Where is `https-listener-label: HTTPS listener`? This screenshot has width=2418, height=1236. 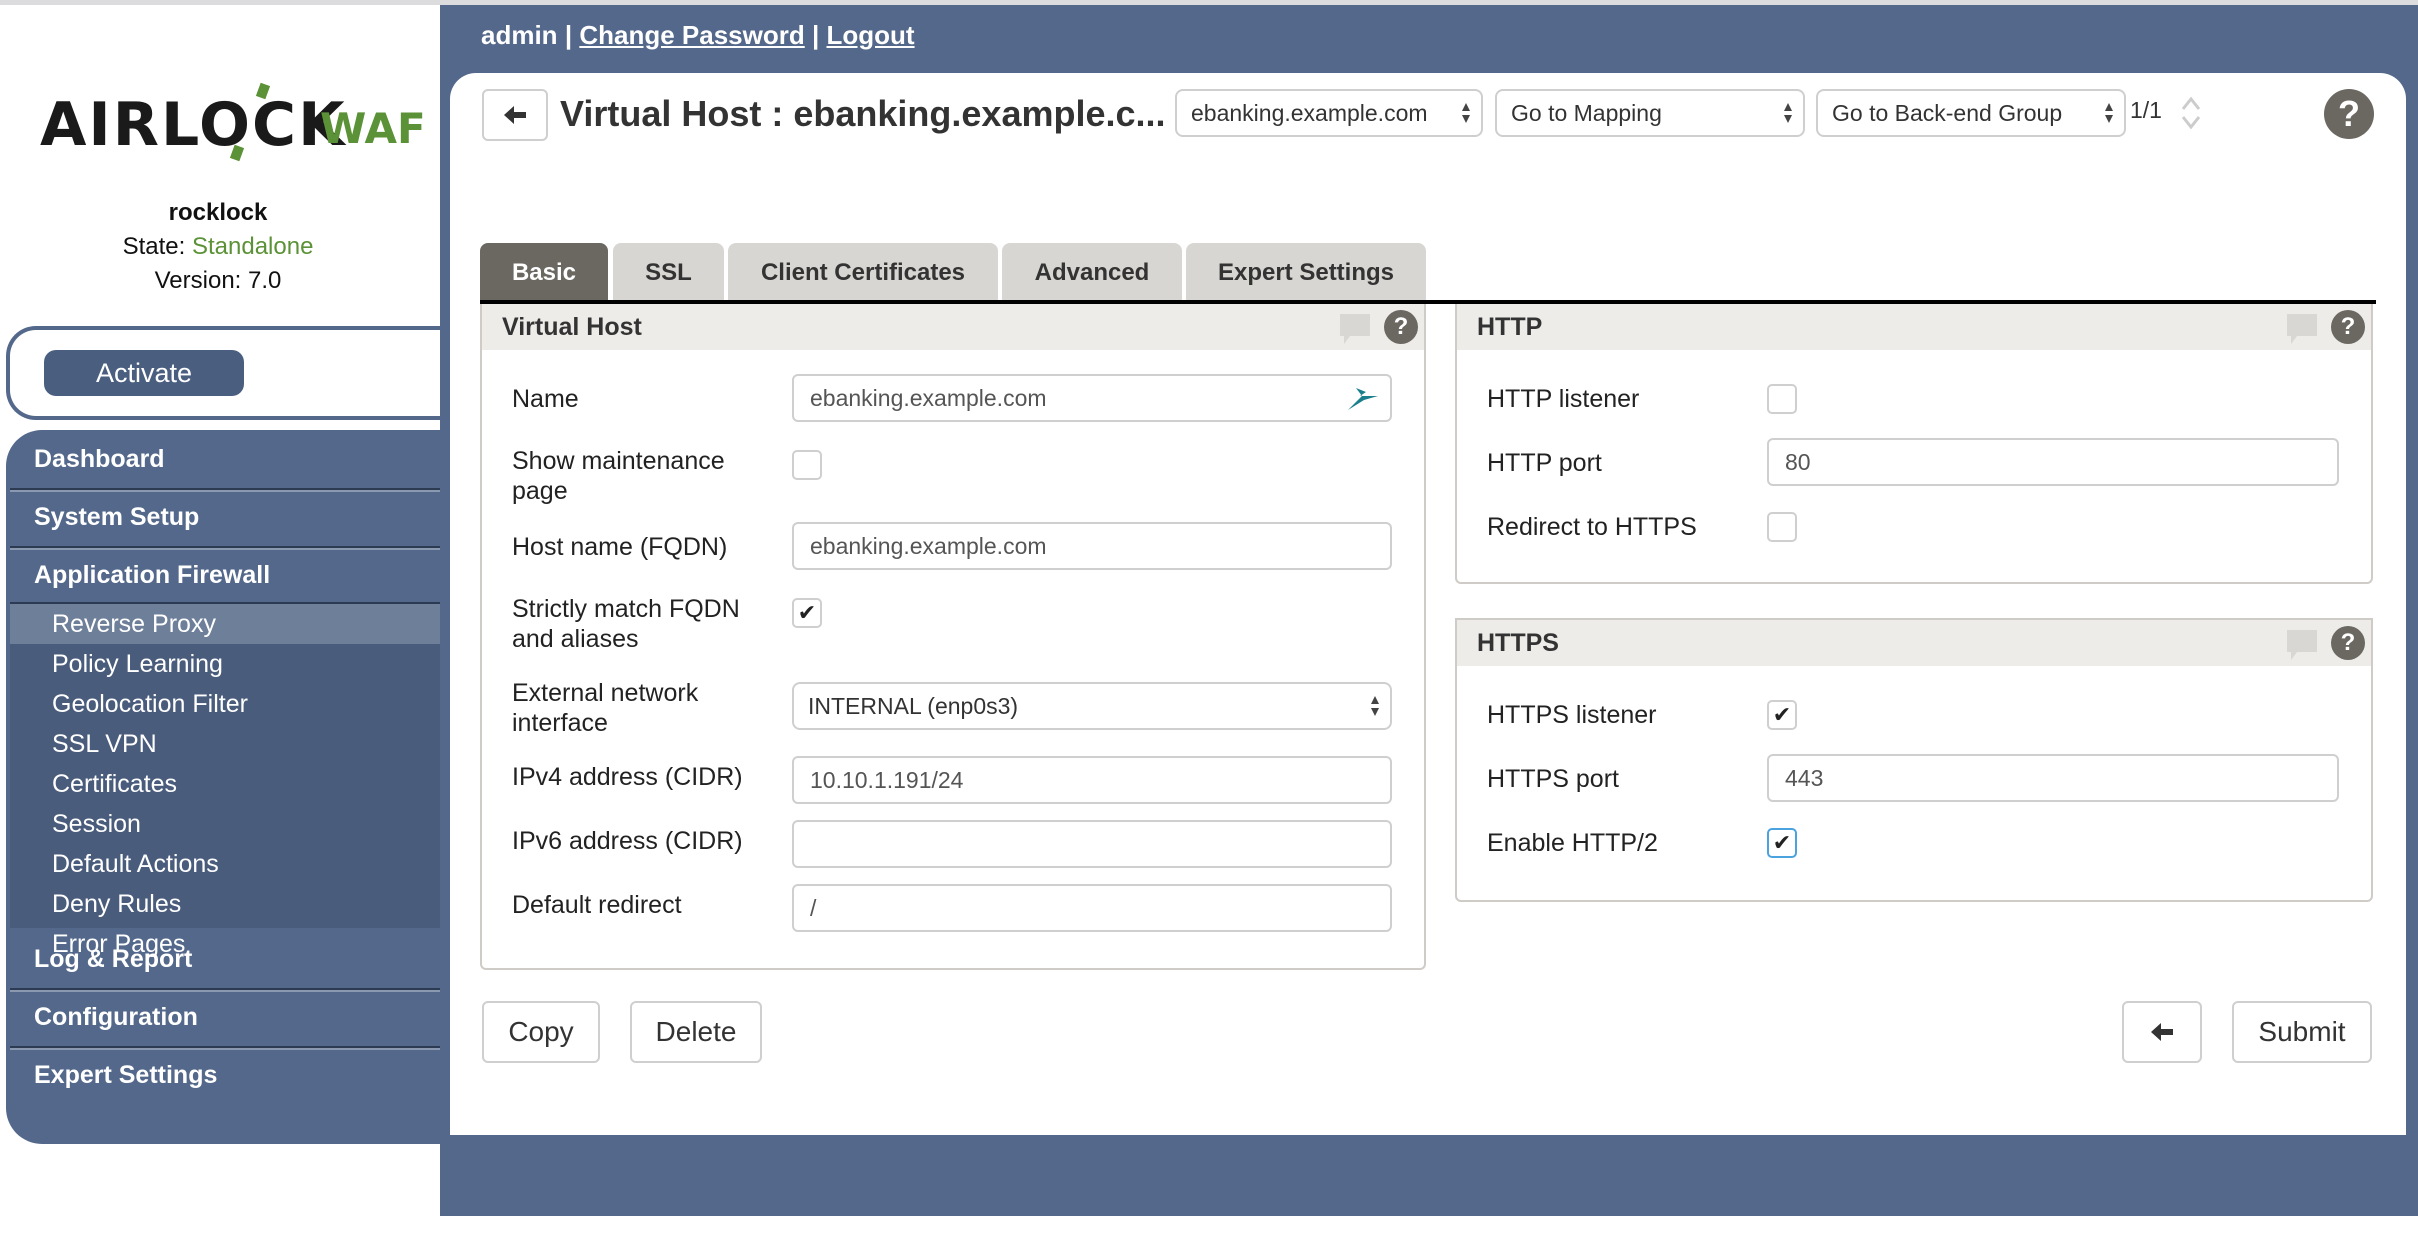
https-listener-label: HTTPS listener is located at coordinates (1572, 715).